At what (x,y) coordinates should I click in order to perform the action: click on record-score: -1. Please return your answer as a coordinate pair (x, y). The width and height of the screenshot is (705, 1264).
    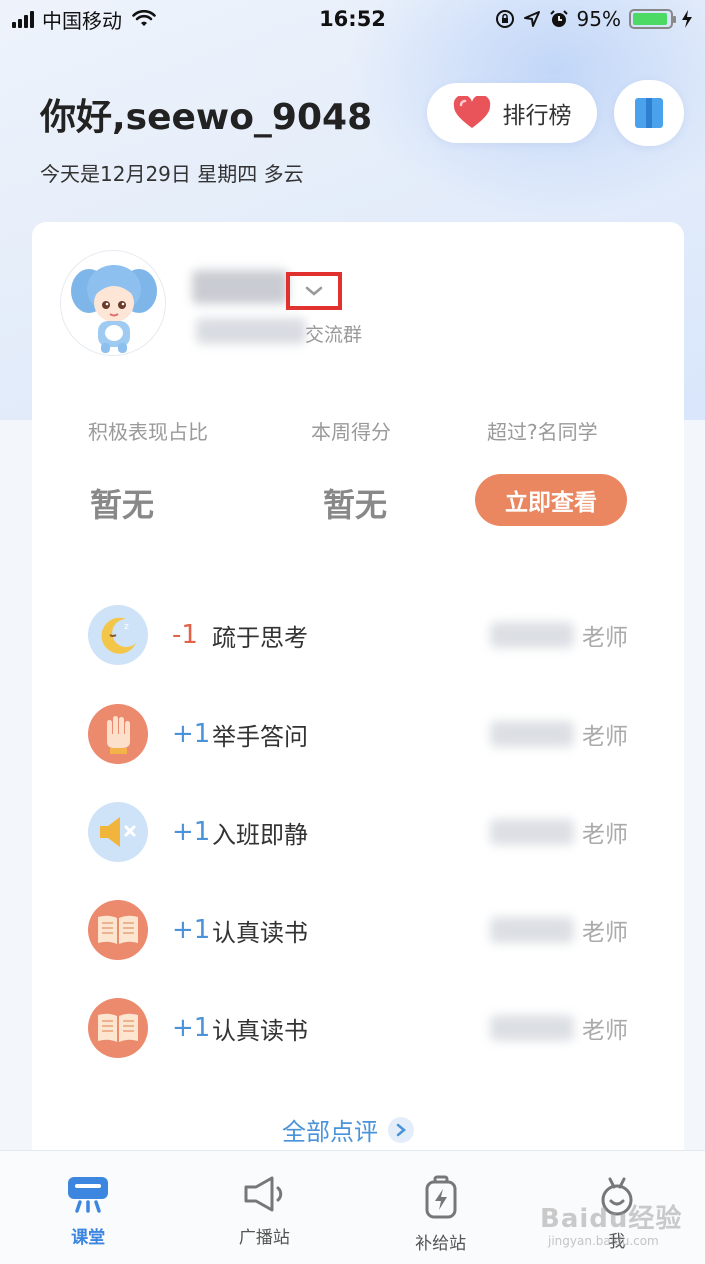
    Looking at the image, I should click on (185, 635).